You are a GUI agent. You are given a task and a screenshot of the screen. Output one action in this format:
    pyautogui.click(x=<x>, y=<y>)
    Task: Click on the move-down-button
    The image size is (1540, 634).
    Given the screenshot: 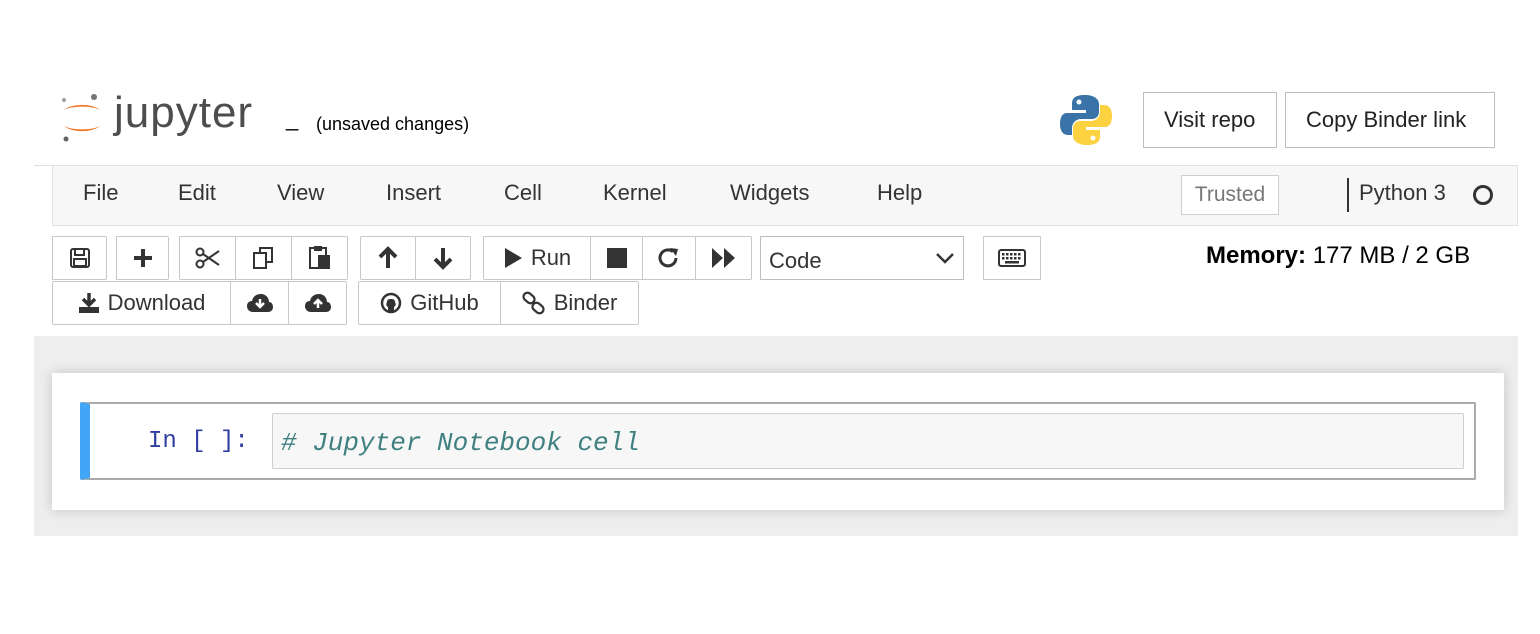 What is the action you would take?
    pyautogui.click(x=443, y=258)
    